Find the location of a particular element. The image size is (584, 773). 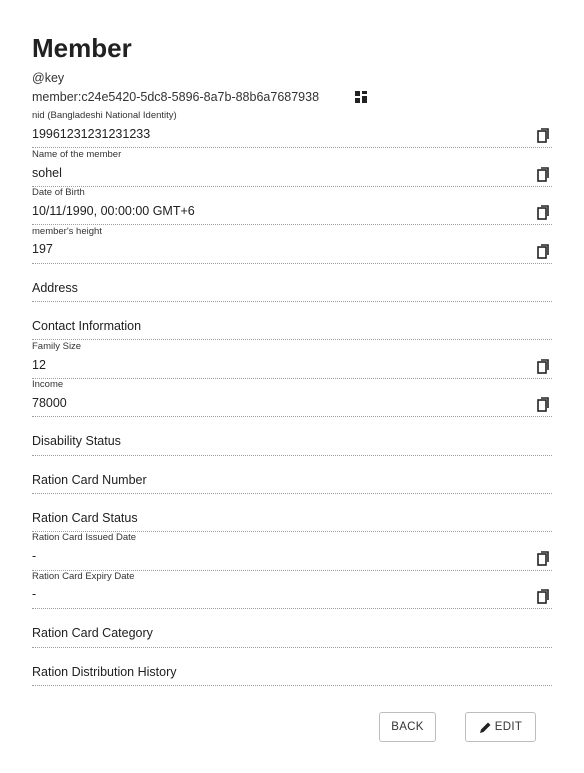

field-label: Family Size is located at coordinates (57, 346).